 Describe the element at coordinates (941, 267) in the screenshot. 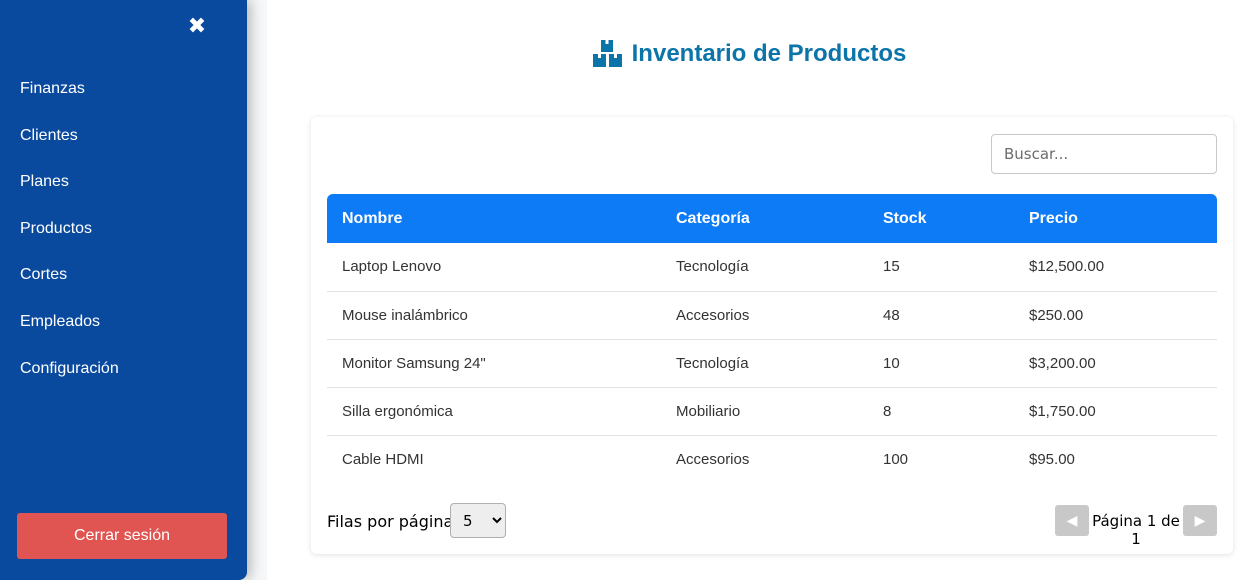

I see `cell-stock: 15` at that location.